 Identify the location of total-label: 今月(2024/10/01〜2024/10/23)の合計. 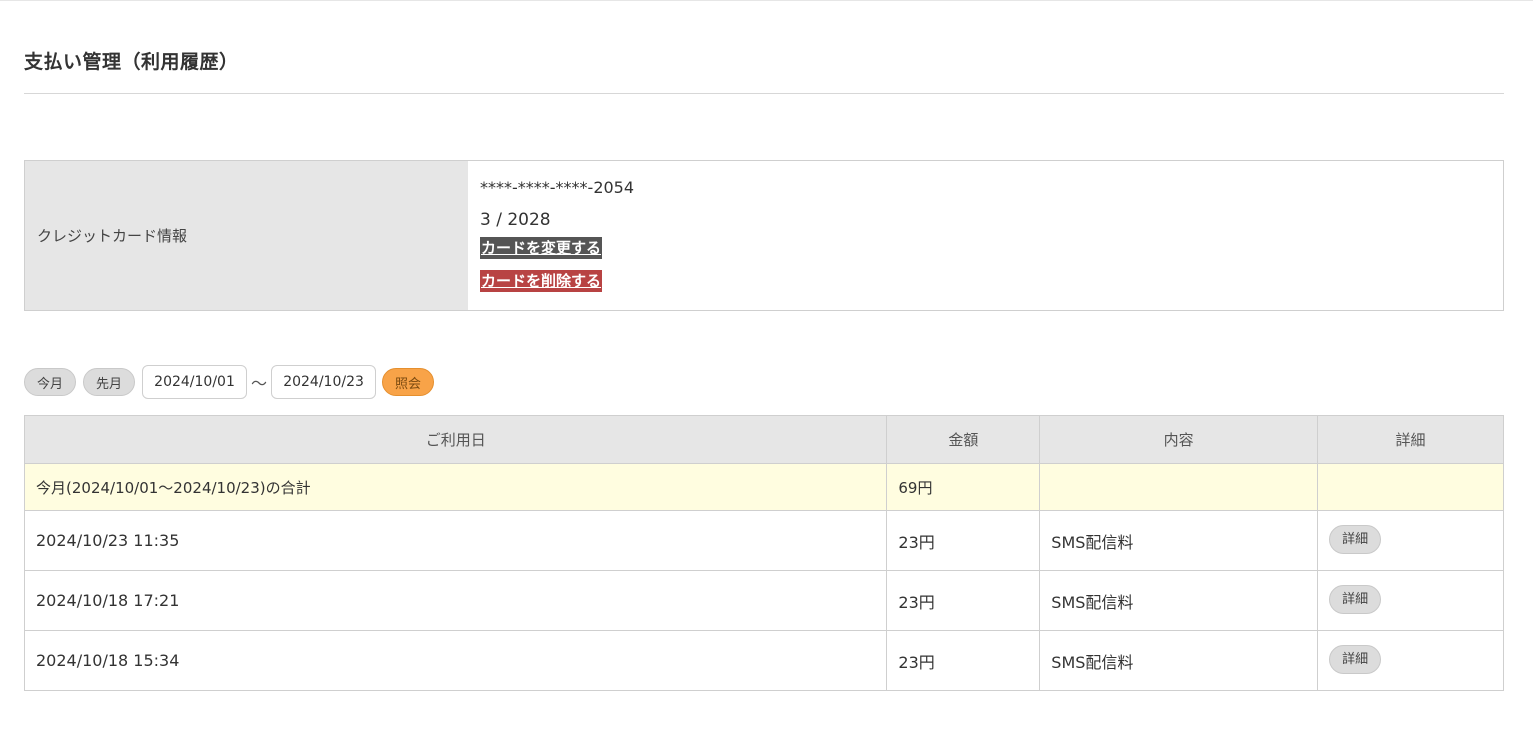
(455, 487).